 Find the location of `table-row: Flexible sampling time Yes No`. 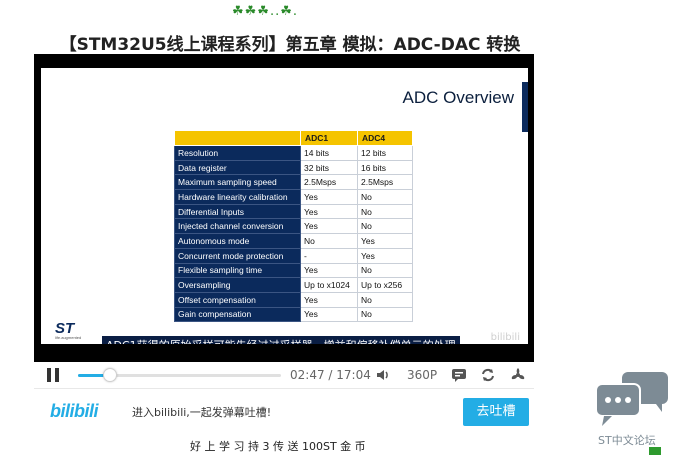

table-row: Flexible sampling time Yes No is located at coordinates (293, 270).